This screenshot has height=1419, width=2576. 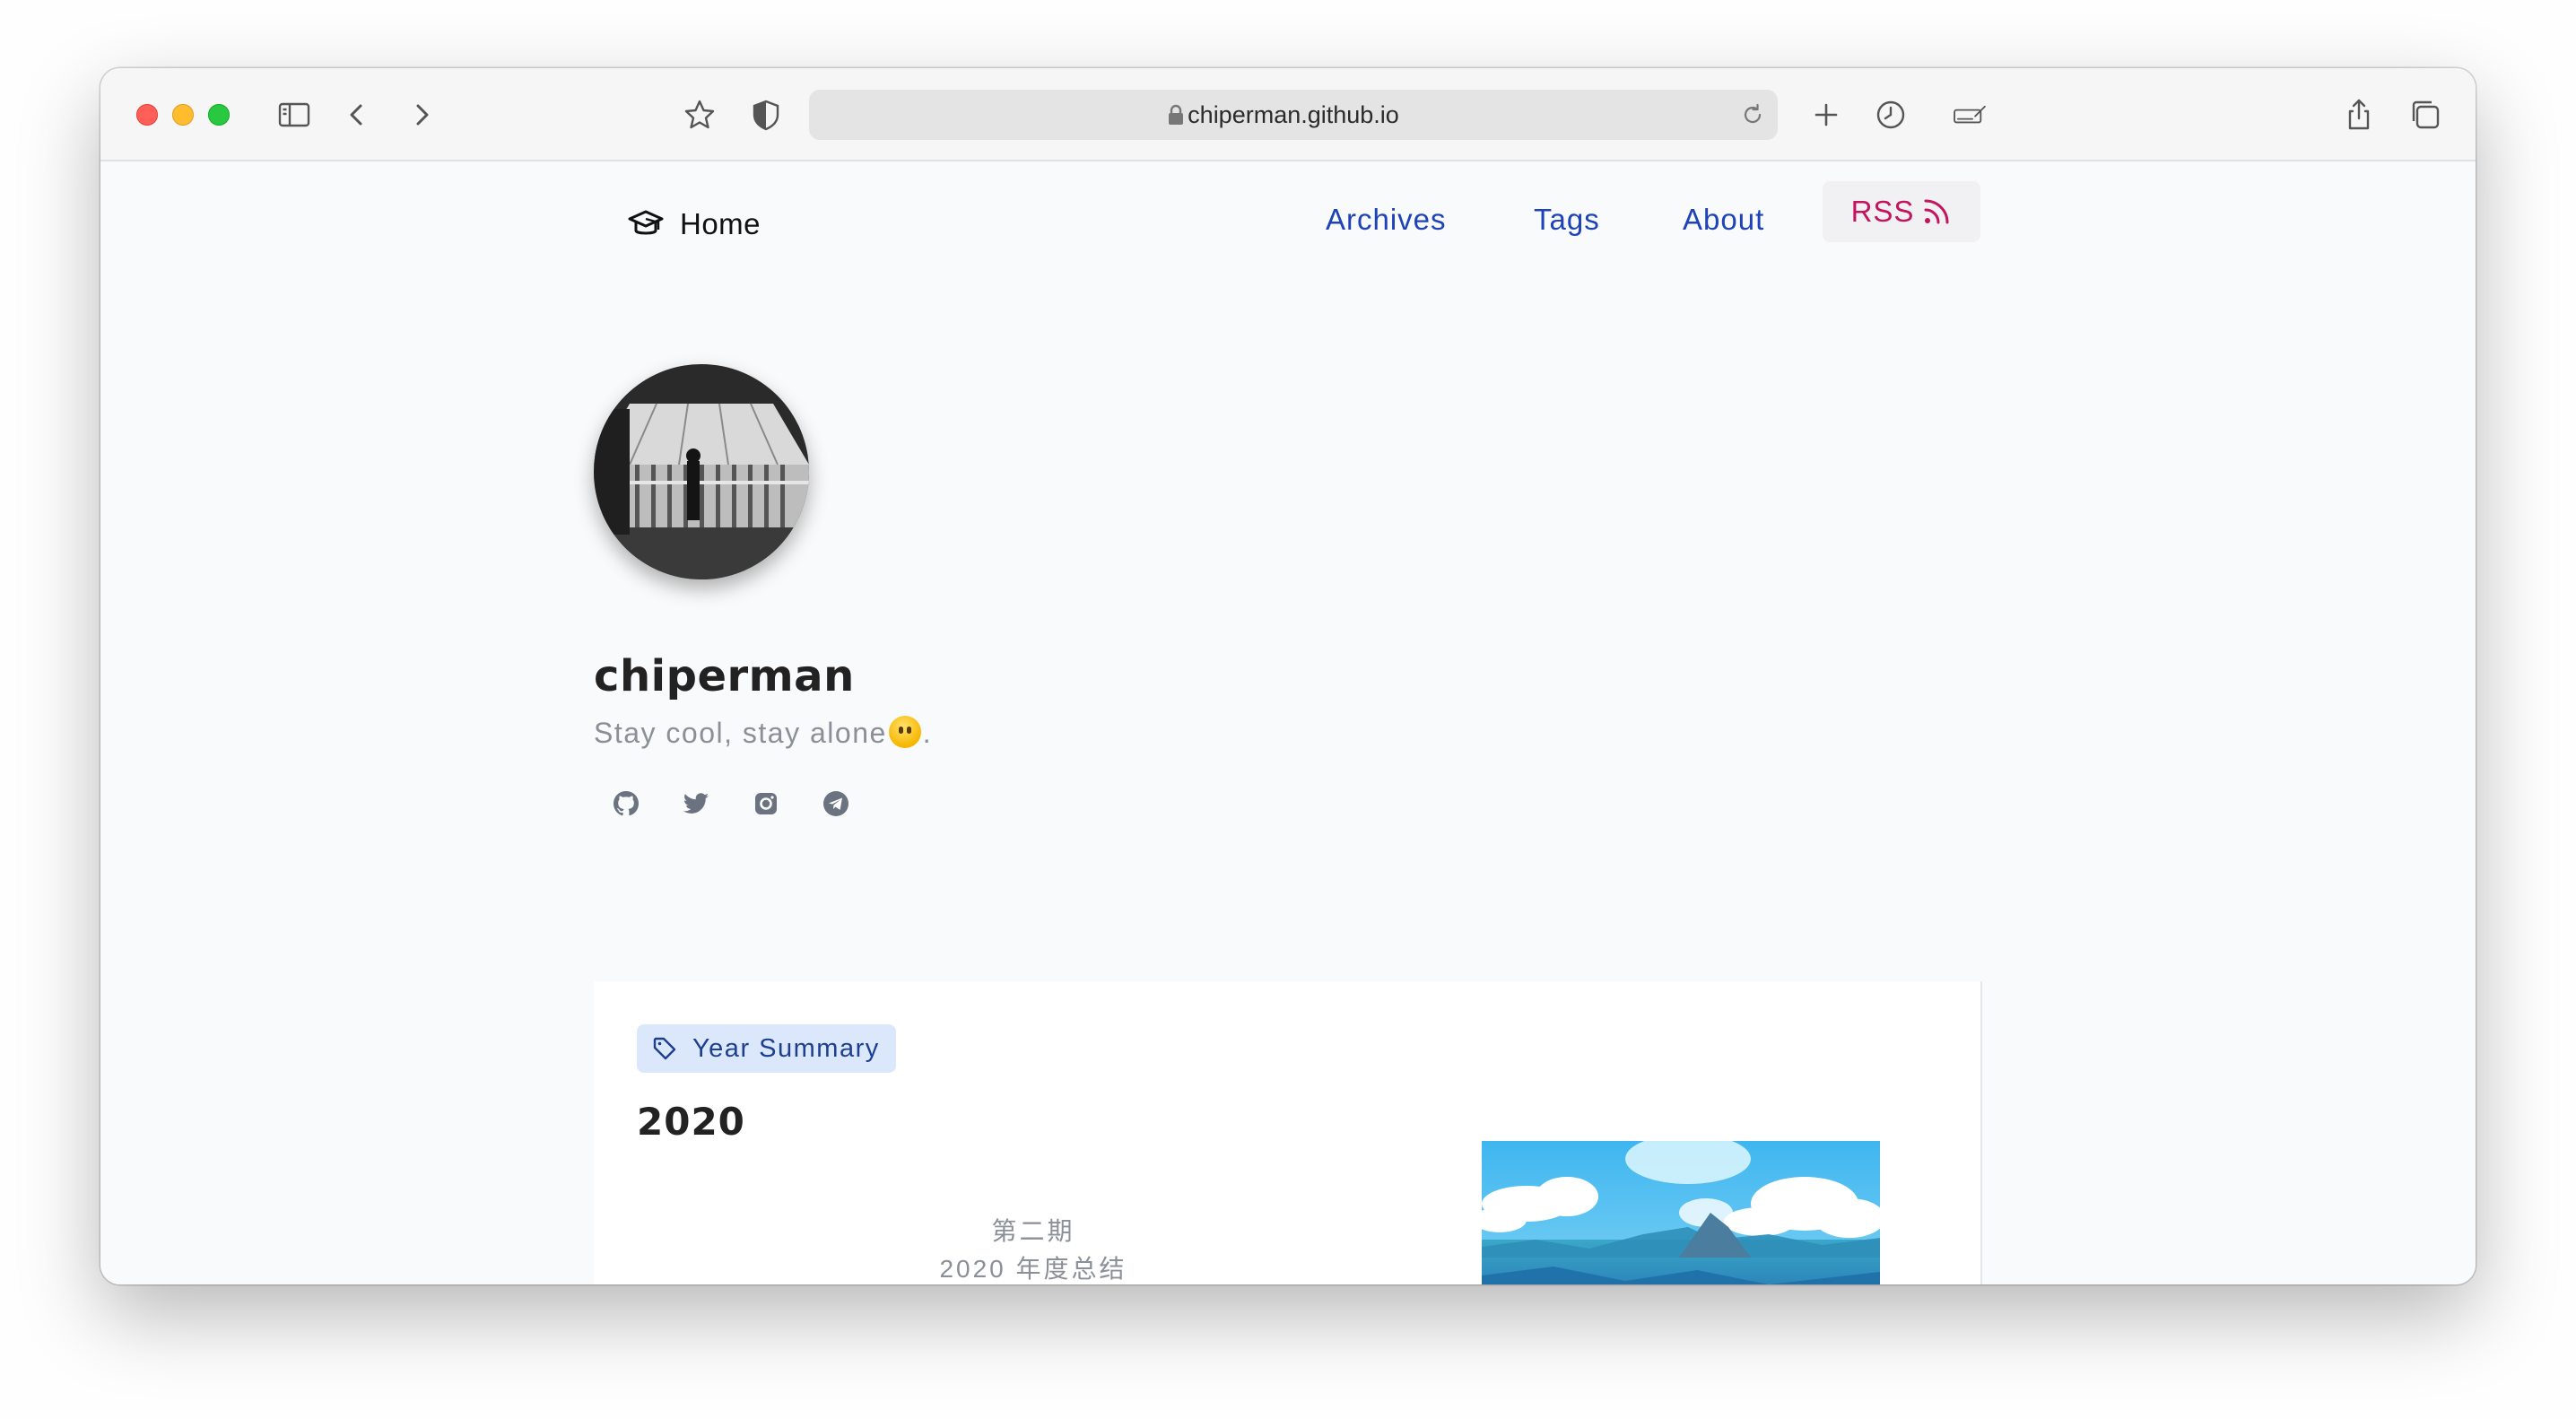 I want to click on profile-bio: Stay cool, stay alone., so click(x=763, y=733).